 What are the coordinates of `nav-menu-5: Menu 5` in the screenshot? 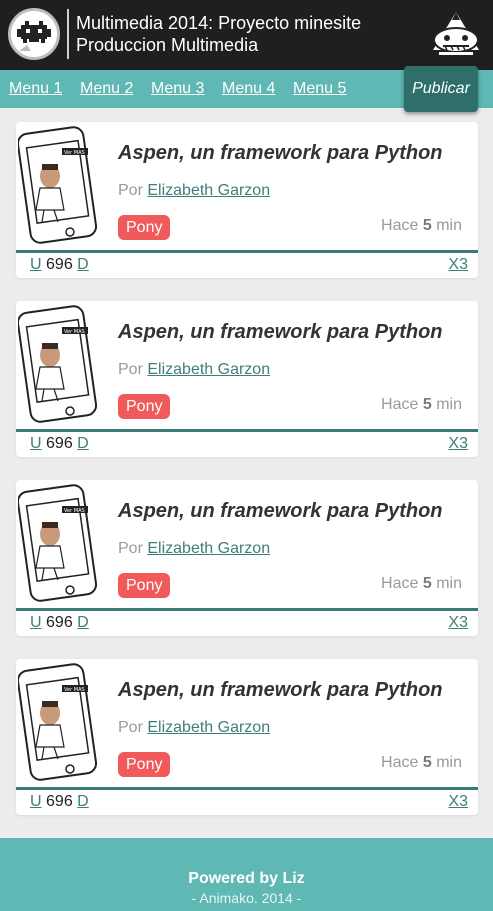 It's located at (319, 89).